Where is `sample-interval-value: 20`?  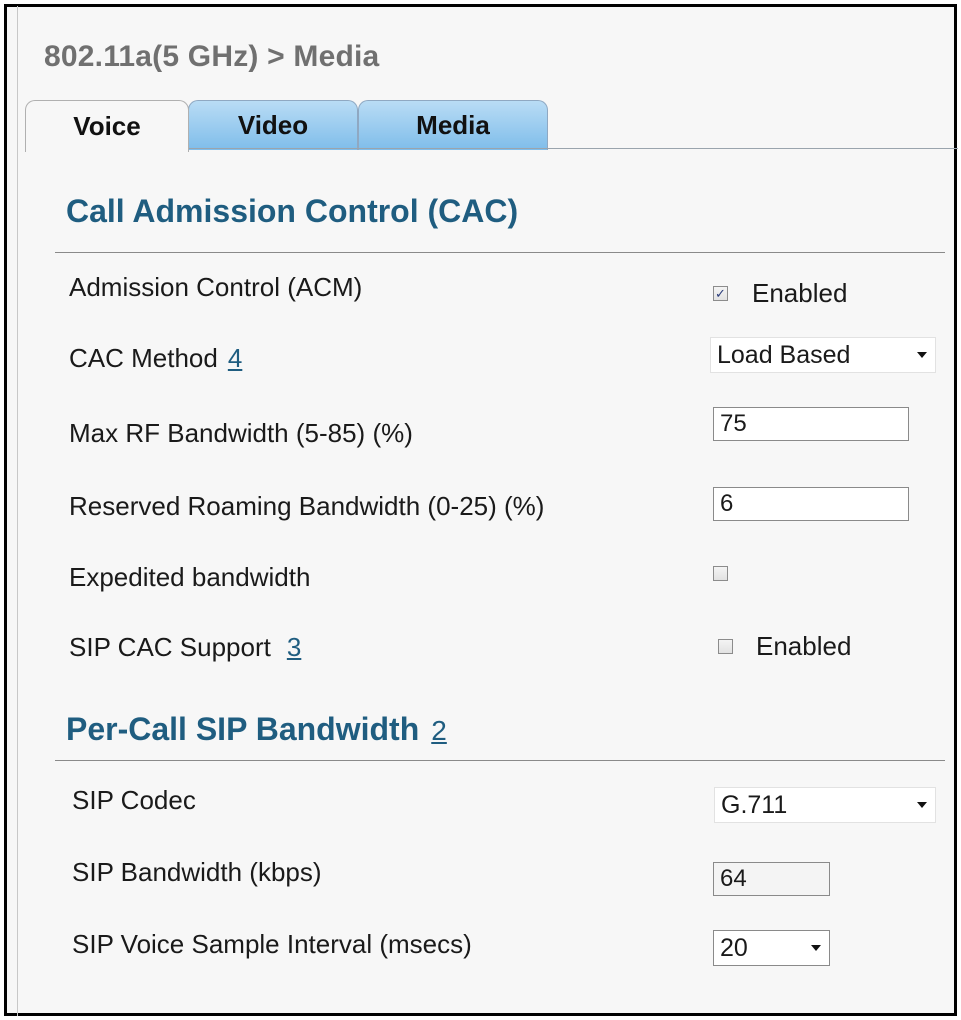 sample-interval-value: 20 is located at coordinates (734, 947).